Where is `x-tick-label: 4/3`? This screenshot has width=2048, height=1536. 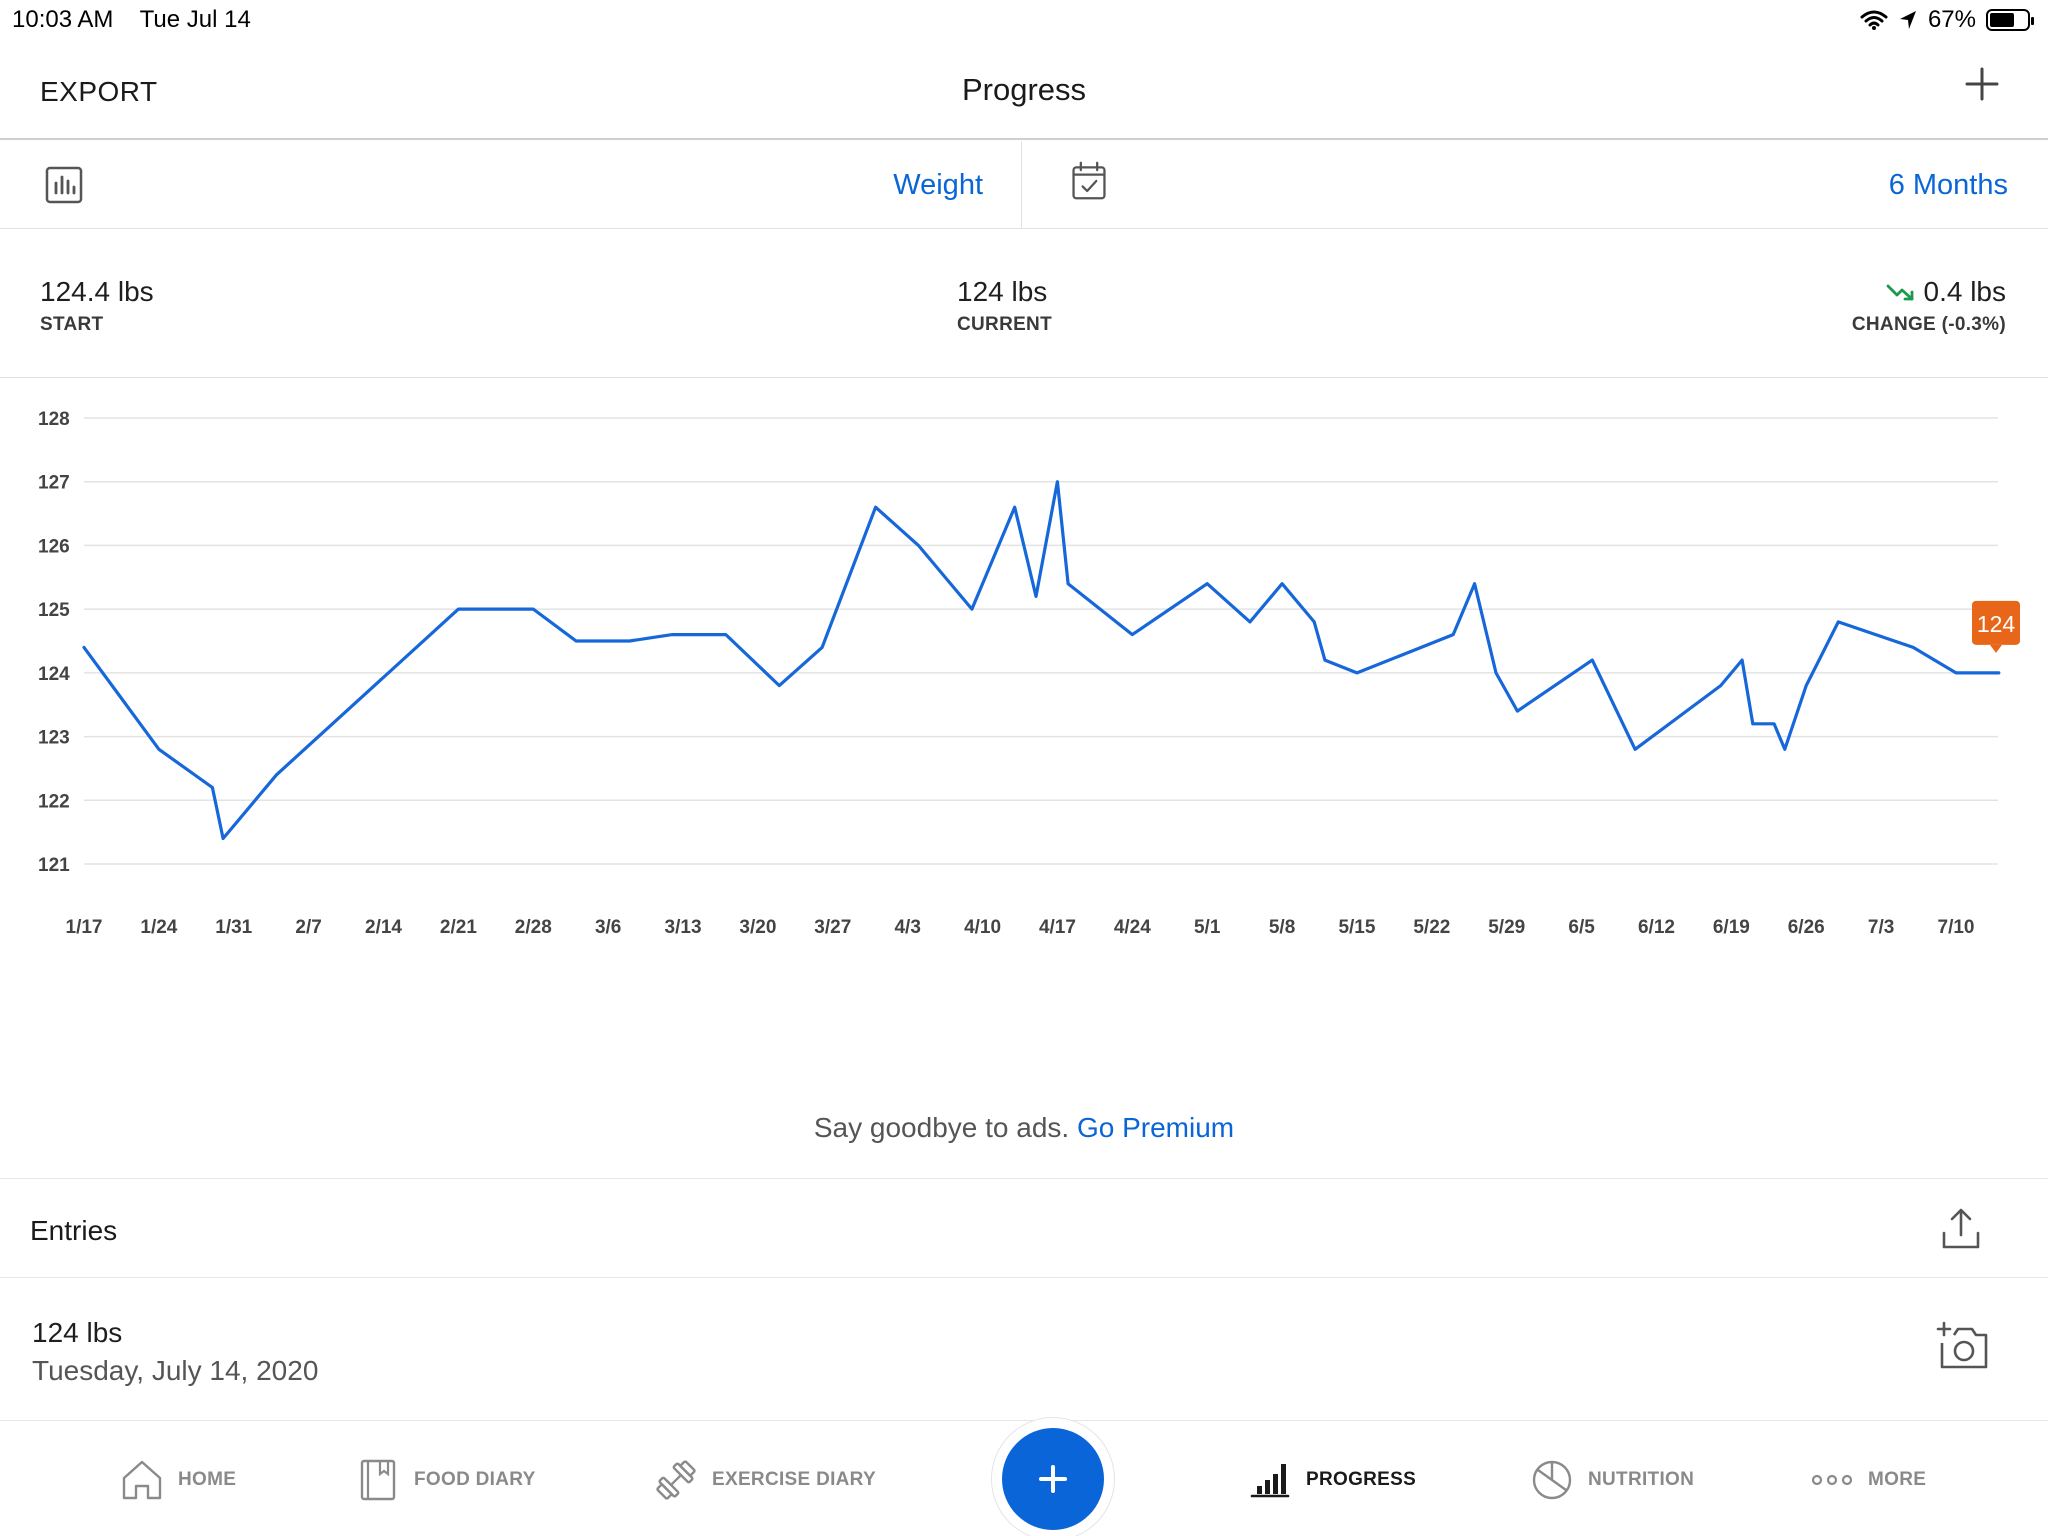 x-tick-label: 4/3 is located at coordinates (907, 927).